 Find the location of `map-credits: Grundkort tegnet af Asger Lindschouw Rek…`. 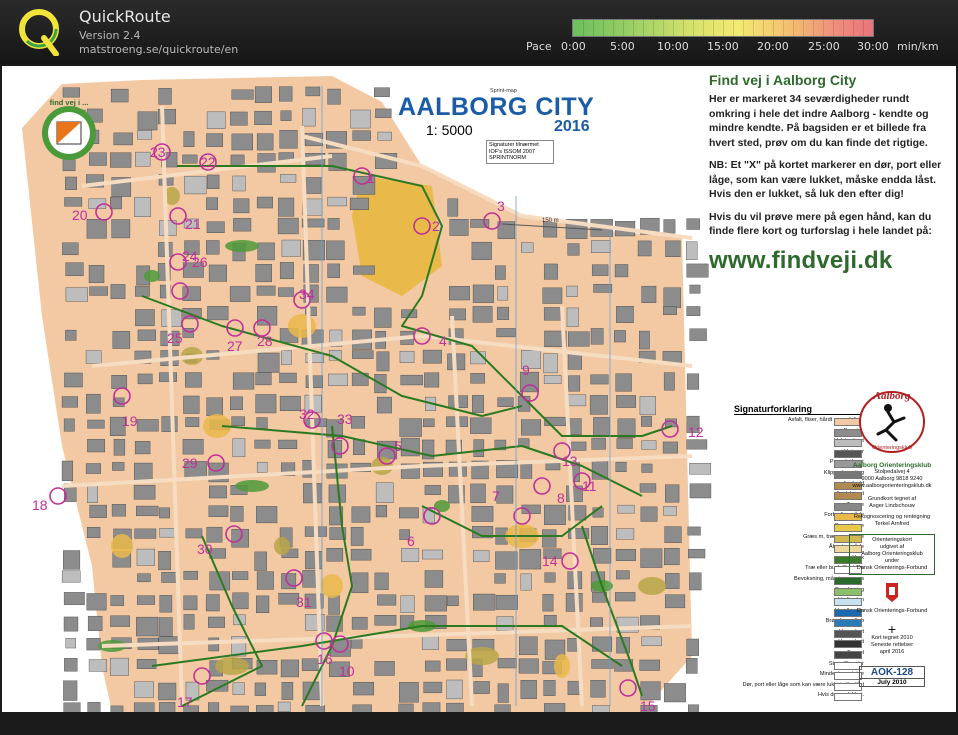

map-credits: Grundkort tegnet af Asger Lindschouw Rek… is located at coordinates (892, 512).